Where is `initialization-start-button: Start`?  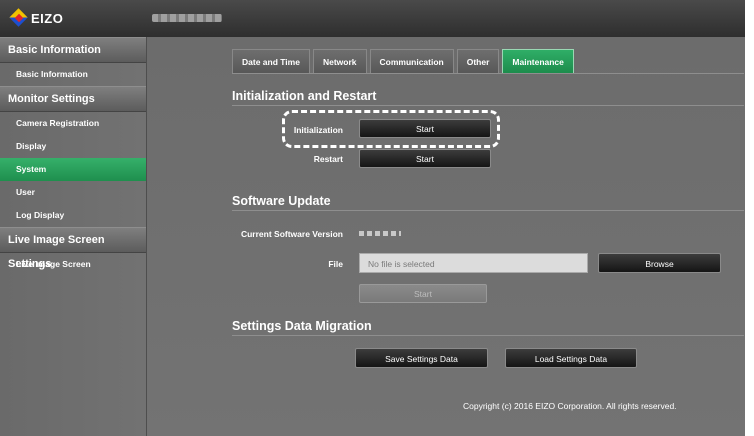 initialization-start-button: Start is located at coordinates (425, 128).